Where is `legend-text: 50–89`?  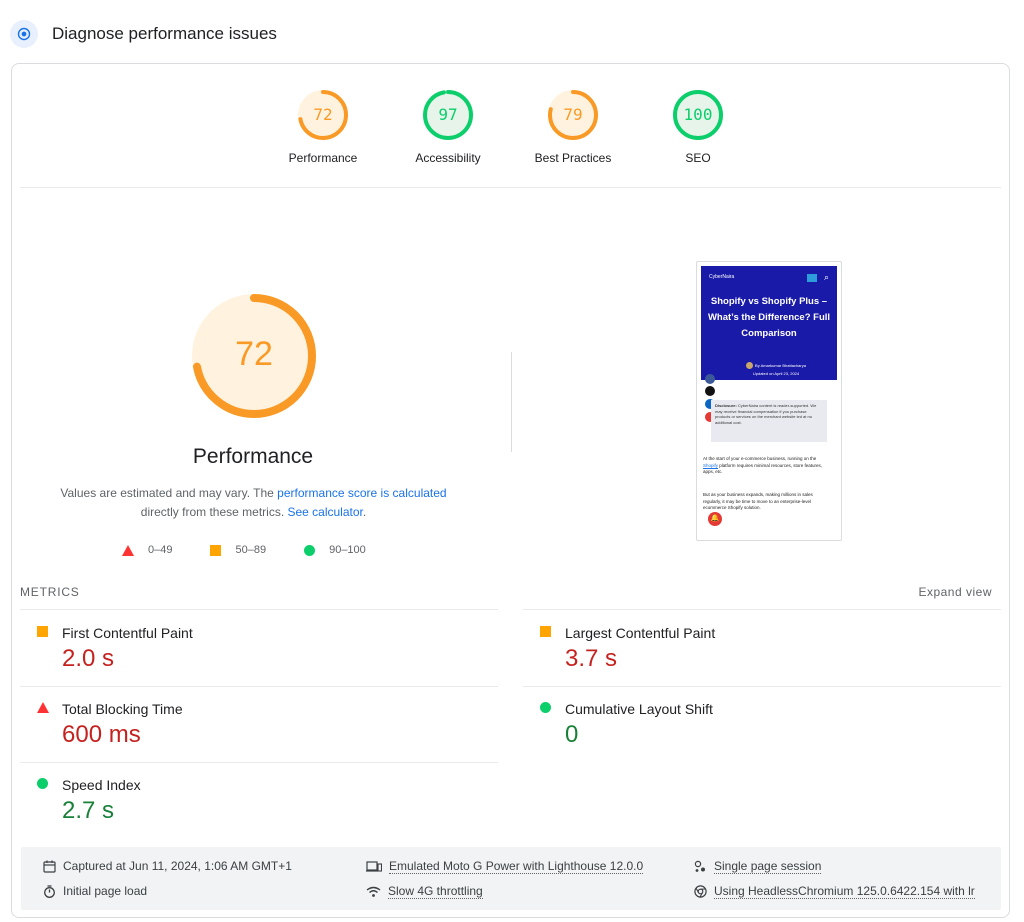
legend-text: 50–89 is located at coordinates (251, 550).